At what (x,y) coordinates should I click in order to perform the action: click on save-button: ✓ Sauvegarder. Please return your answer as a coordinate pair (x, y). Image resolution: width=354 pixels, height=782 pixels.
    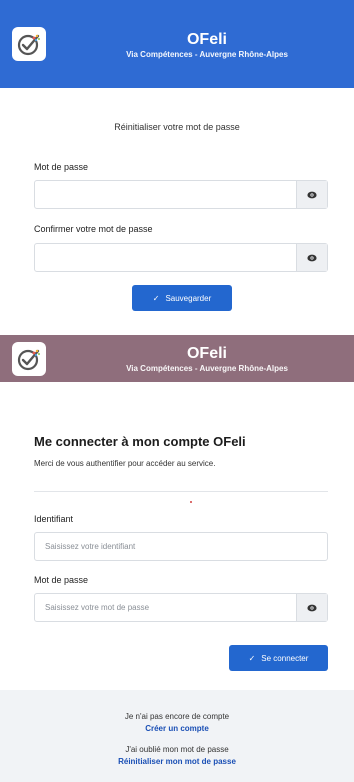
    Looking at the image, I should click on (182, 298).